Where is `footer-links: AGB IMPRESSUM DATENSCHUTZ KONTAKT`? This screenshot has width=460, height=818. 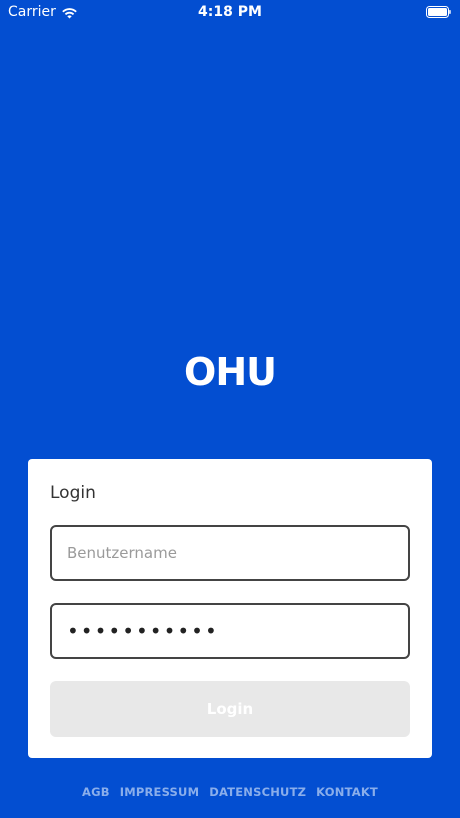
footer-links: AGB IMPRESSUM DATENSCHUTZ KONTAKT is located at coordinates (230, 792).